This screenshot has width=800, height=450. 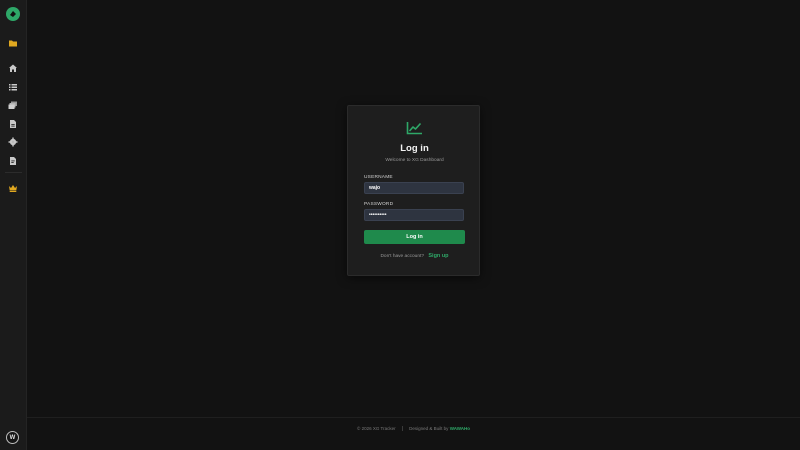 What do you see at coordinates (13, 103) in the screenshot?
I see `stack-icon` at bounding box center [13, 103].